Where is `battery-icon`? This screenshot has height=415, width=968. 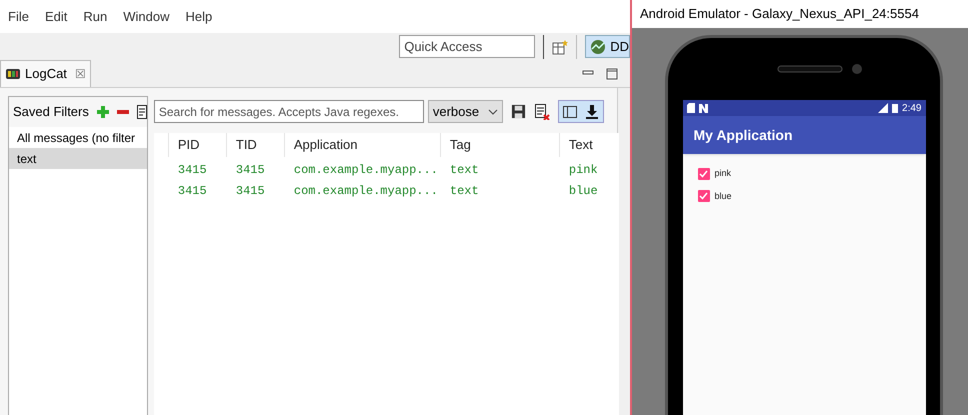
battery-icon is located at coordinates (895, 108).